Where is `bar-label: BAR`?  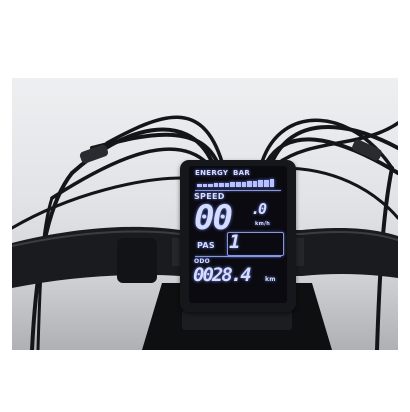
bar-label: BAR is located at coordinates (242, 173).